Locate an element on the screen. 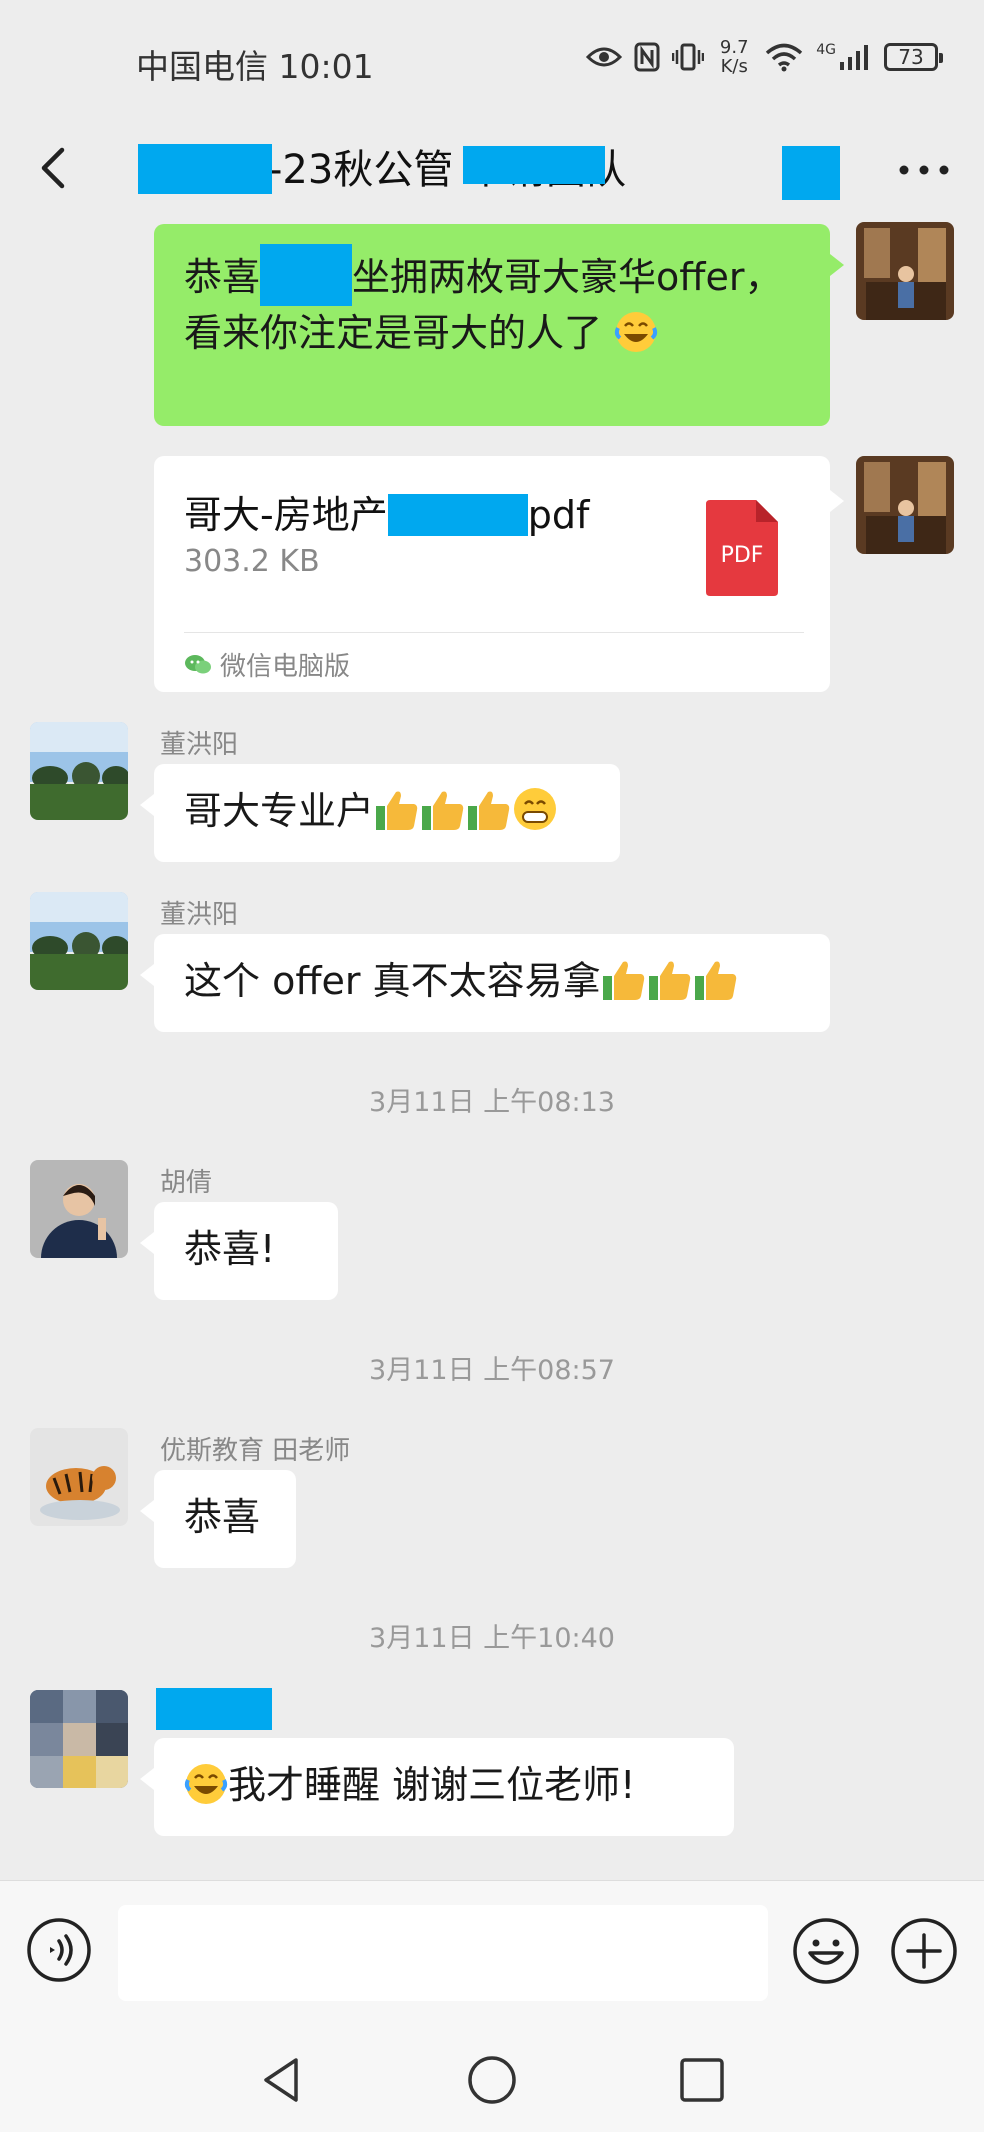  timestamp: 3月11日 上午10:40 is located at coordinates (492, 1638).